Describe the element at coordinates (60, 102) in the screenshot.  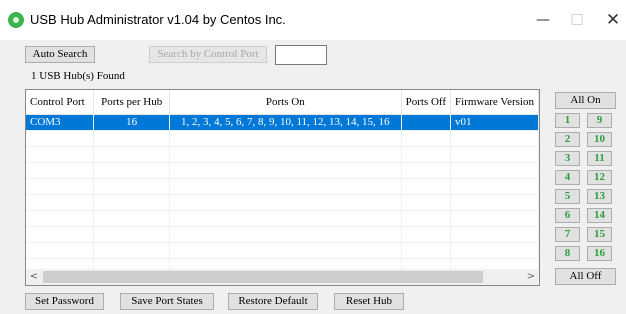
I see `column-header-control-port: Control Port` at that location.